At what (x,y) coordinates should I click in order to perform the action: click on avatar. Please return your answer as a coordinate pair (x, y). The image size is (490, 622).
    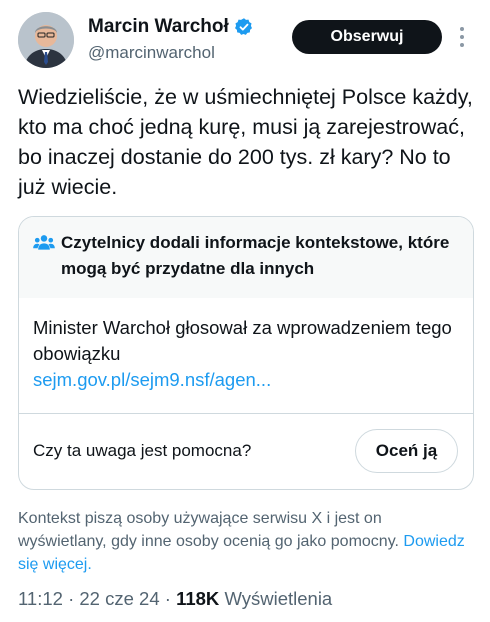
    Looking at the image, I should click on (46, 40).